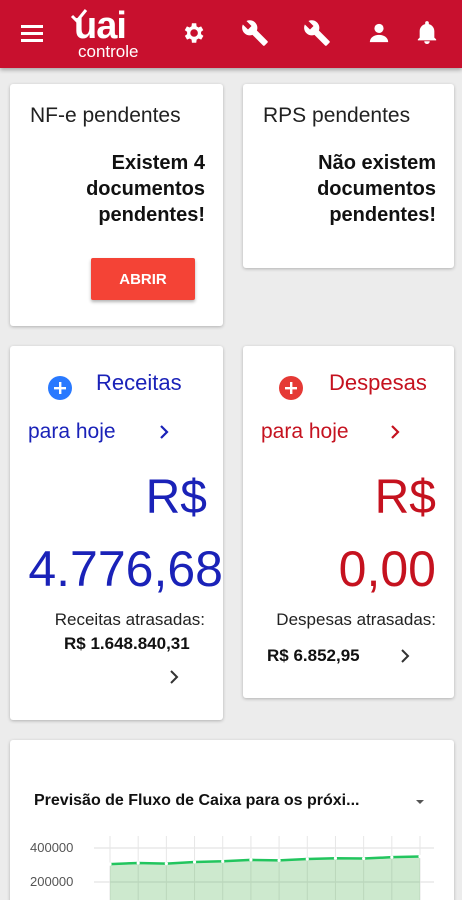 Image resolution: width=462 pixels, height=900 pixels. I want to click on despesas-value: 0,00, so click(387, 569).